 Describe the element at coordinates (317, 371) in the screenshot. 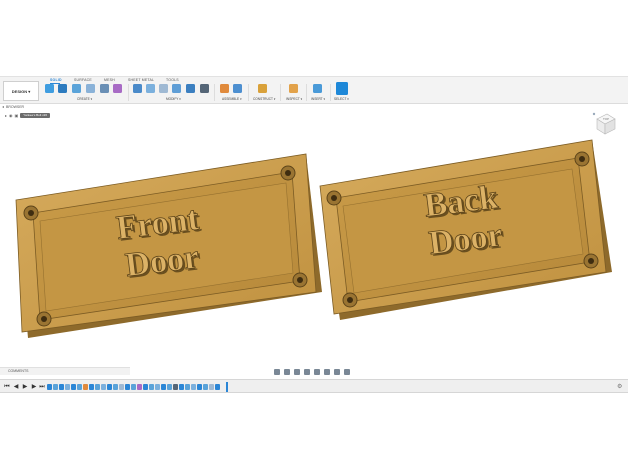

I see `fit-icon` at that location.